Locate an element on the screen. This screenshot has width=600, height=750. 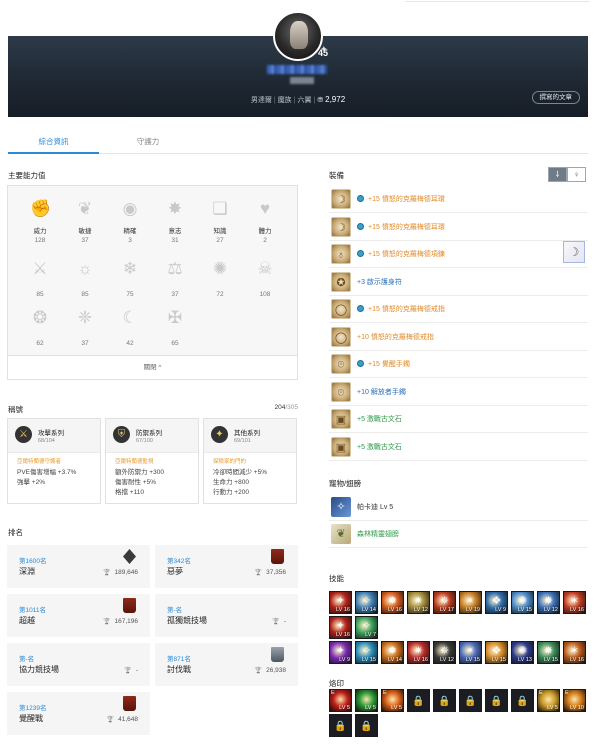
skill-icon: ✹ LV 16 is located at coordinates (392, 602).